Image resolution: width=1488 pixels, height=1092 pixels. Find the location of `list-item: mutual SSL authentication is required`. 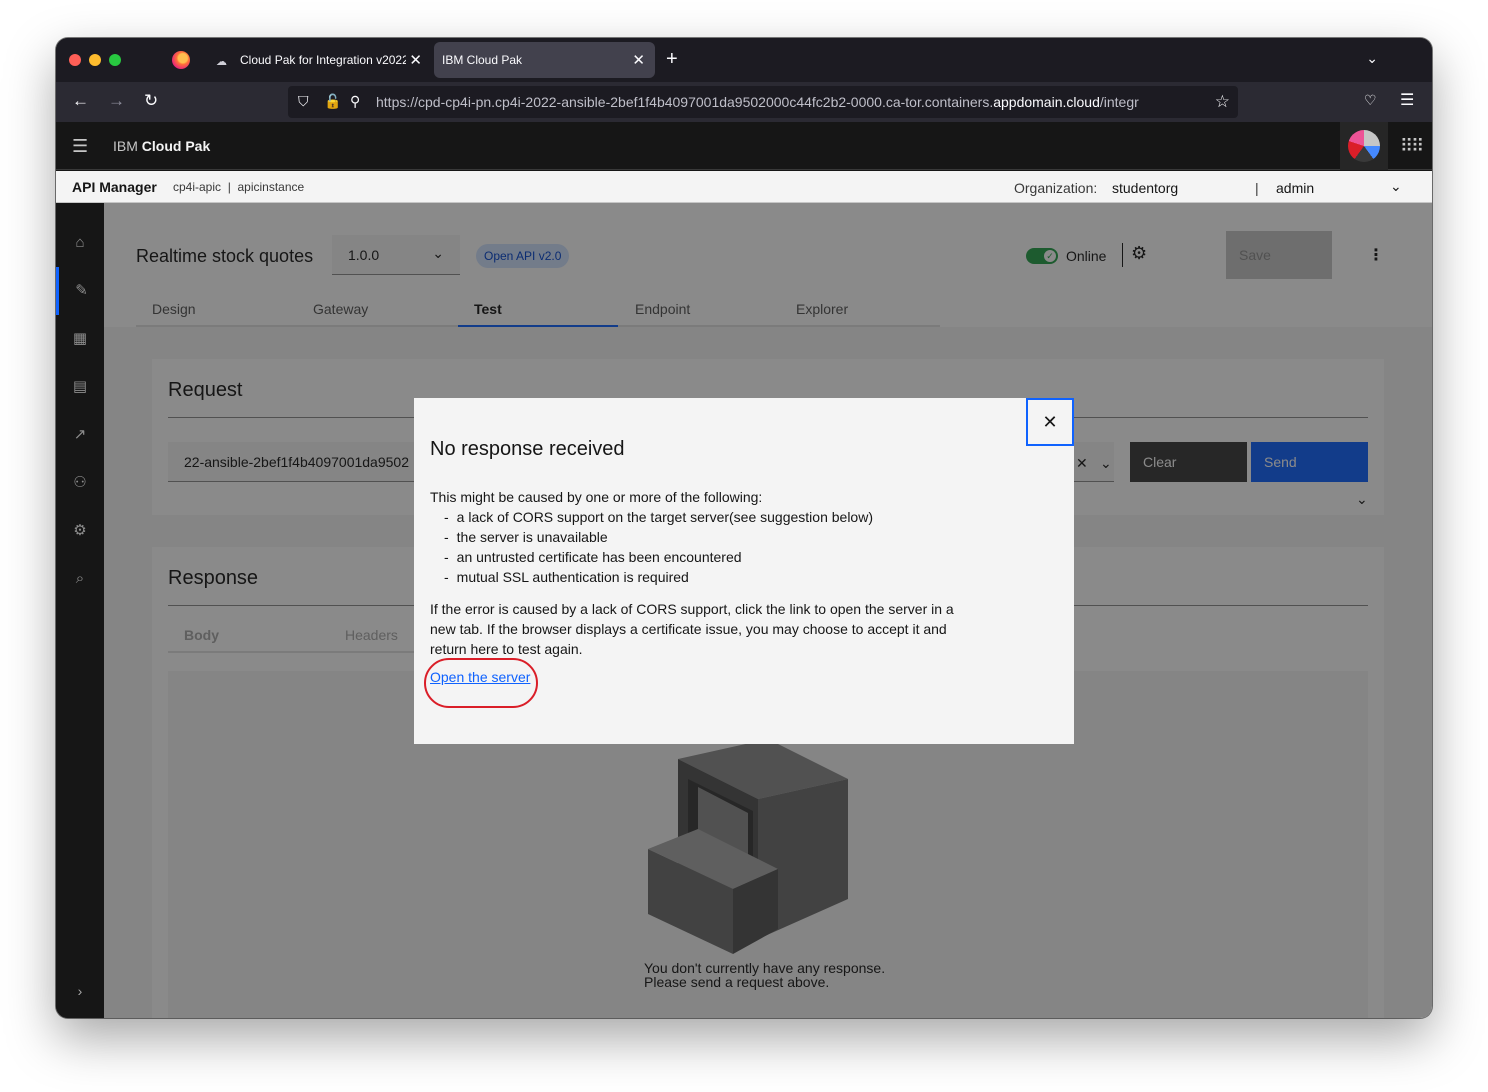

list-item: mutual SSL authentication is required is located at coordinates (658, 579).